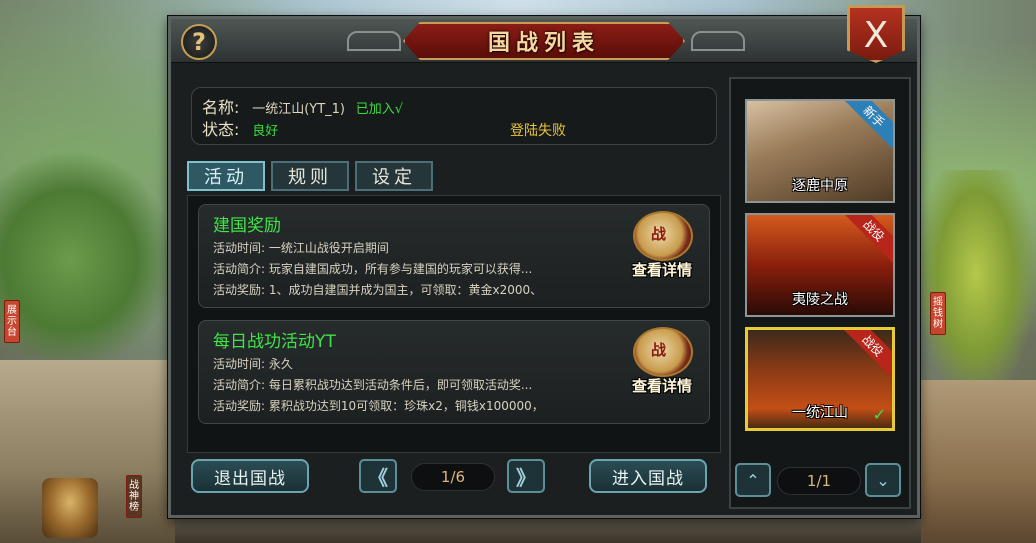 Image resolution: width=1036 pixels, height=543 pixels. I want to click on money-tree-sign: 摇钱树, so click(938, 313).